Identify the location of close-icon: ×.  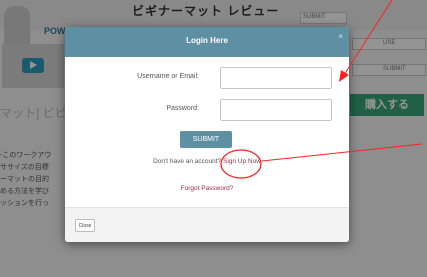
(340, 36).